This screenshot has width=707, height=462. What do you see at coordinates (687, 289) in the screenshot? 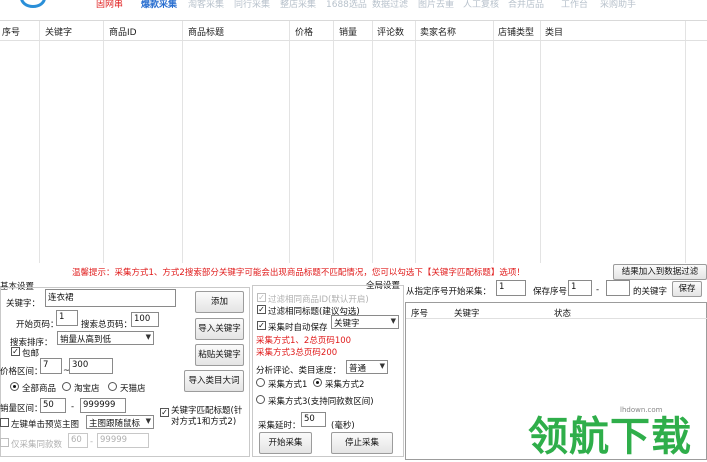
I see `save-seq-button: 保存` at bounding box center [687, 289].